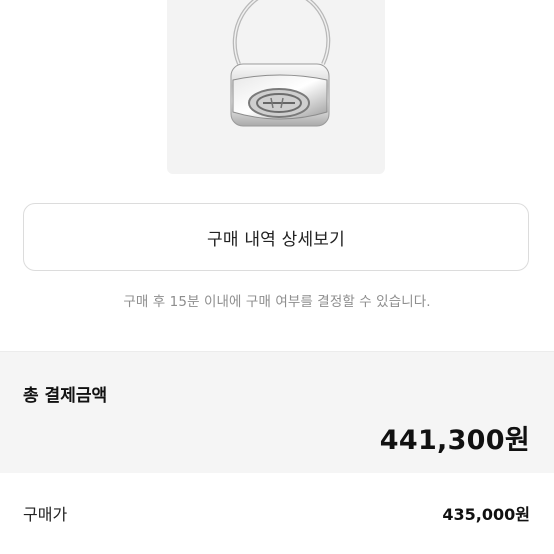 The height and width of the screenshot is (554, 554). Describe the element at coordinates (454, 440) in the screenshot. I see `total-payment-amount: 441,300원` at that location.